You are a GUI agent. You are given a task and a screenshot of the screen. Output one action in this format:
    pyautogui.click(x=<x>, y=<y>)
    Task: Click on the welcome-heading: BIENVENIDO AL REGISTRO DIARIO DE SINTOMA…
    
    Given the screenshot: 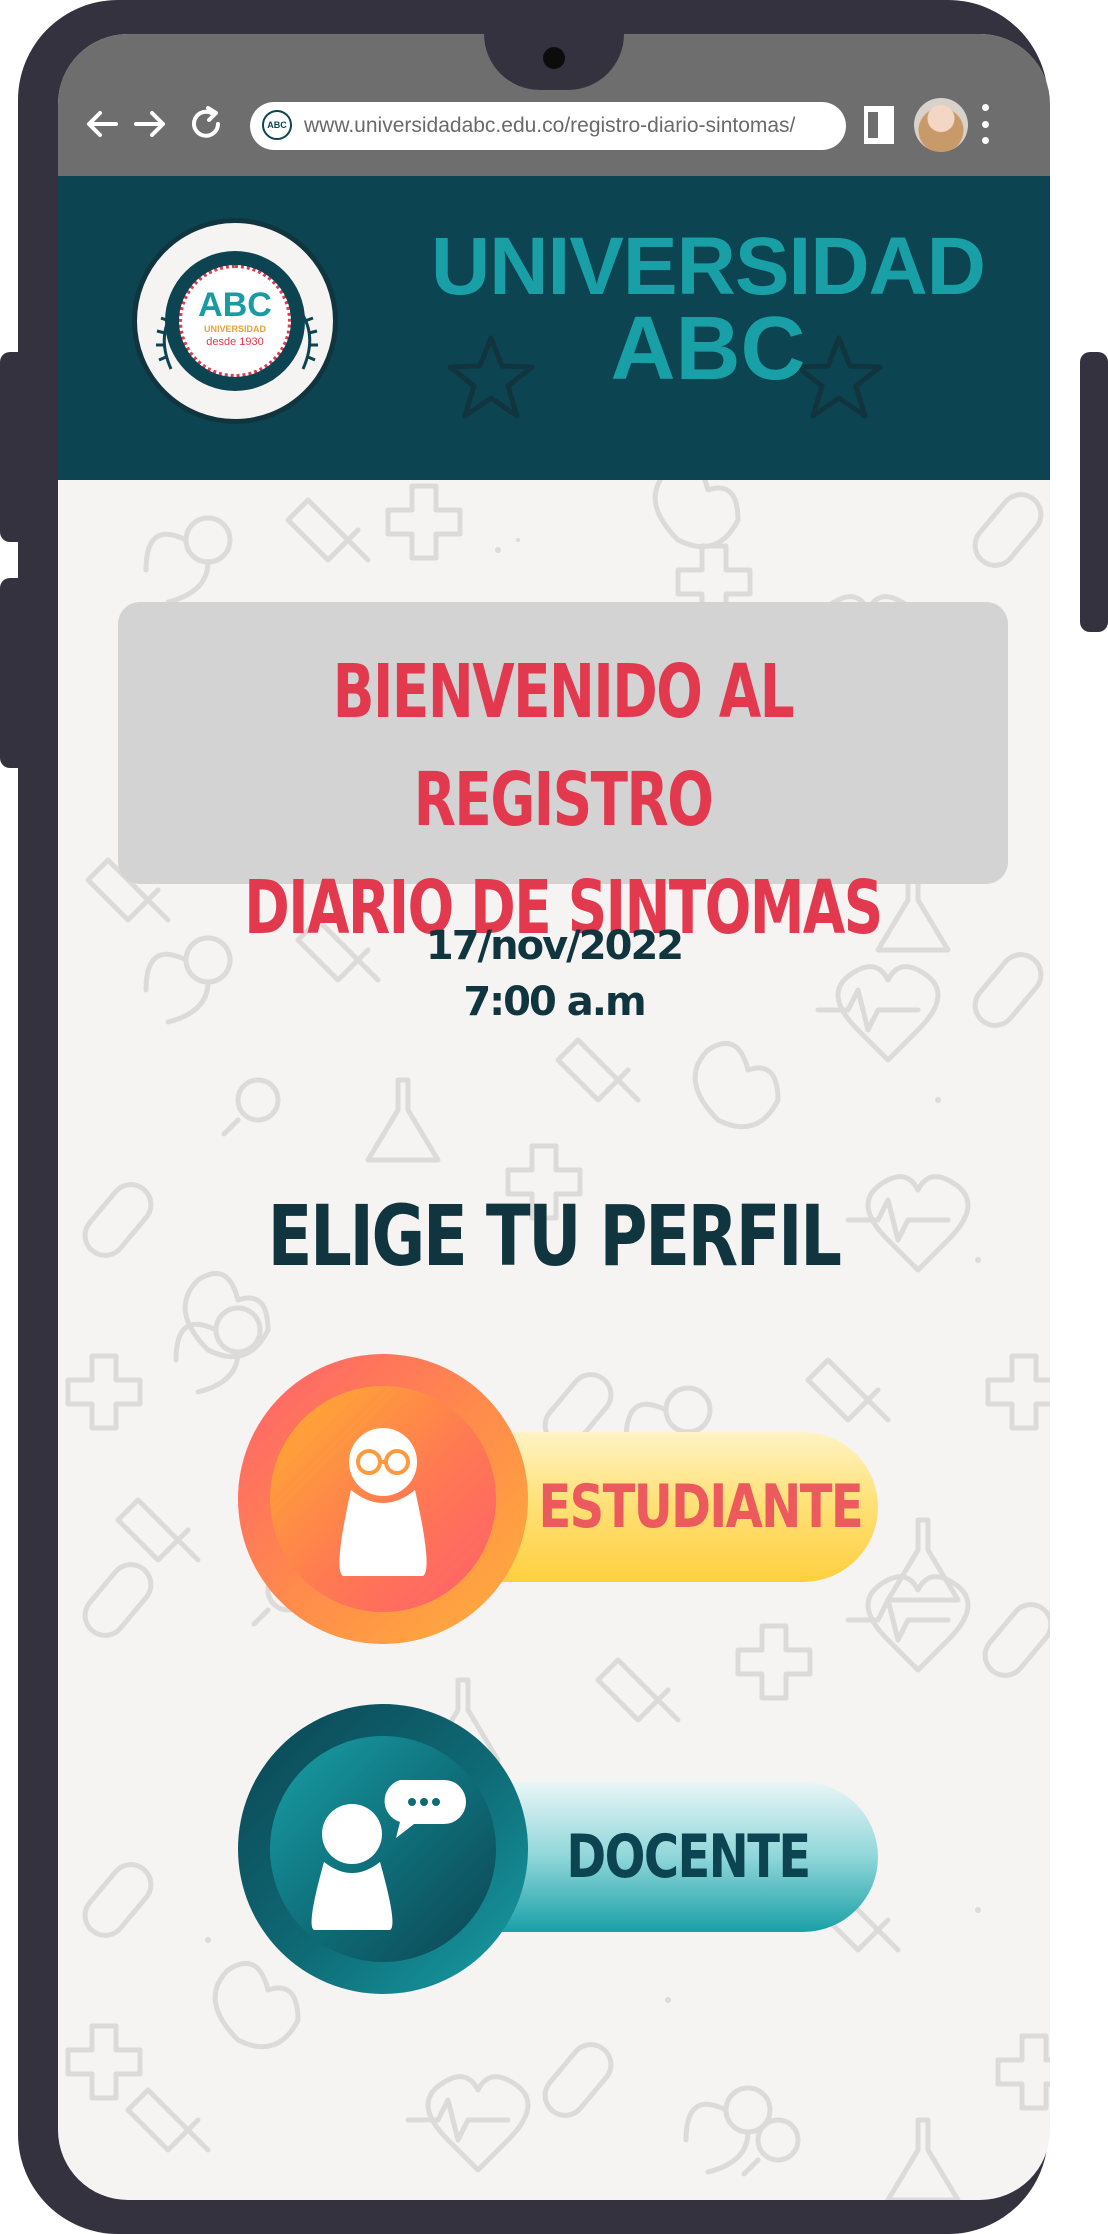 What is the action you would take?
    pyautogui.click(x=563, y=800)
    